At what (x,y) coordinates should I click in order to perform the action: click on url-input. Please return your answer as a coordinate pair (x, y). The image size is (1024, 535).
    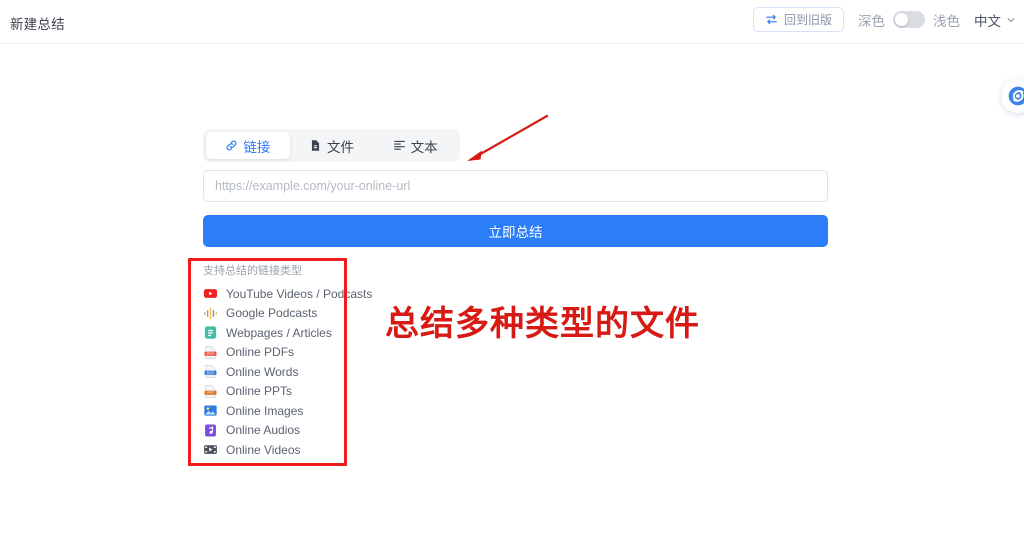
    Looking at the image, I should click on (515, 186).